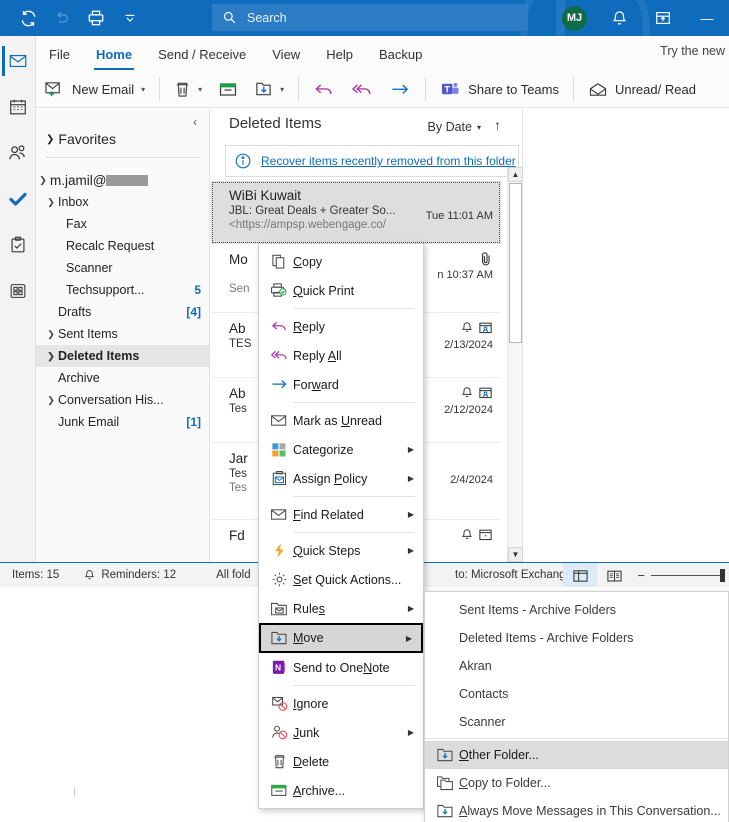  Describe the element at coordinates (18, 107) in the screenshot. I see `rail-item-calendar` at that location.